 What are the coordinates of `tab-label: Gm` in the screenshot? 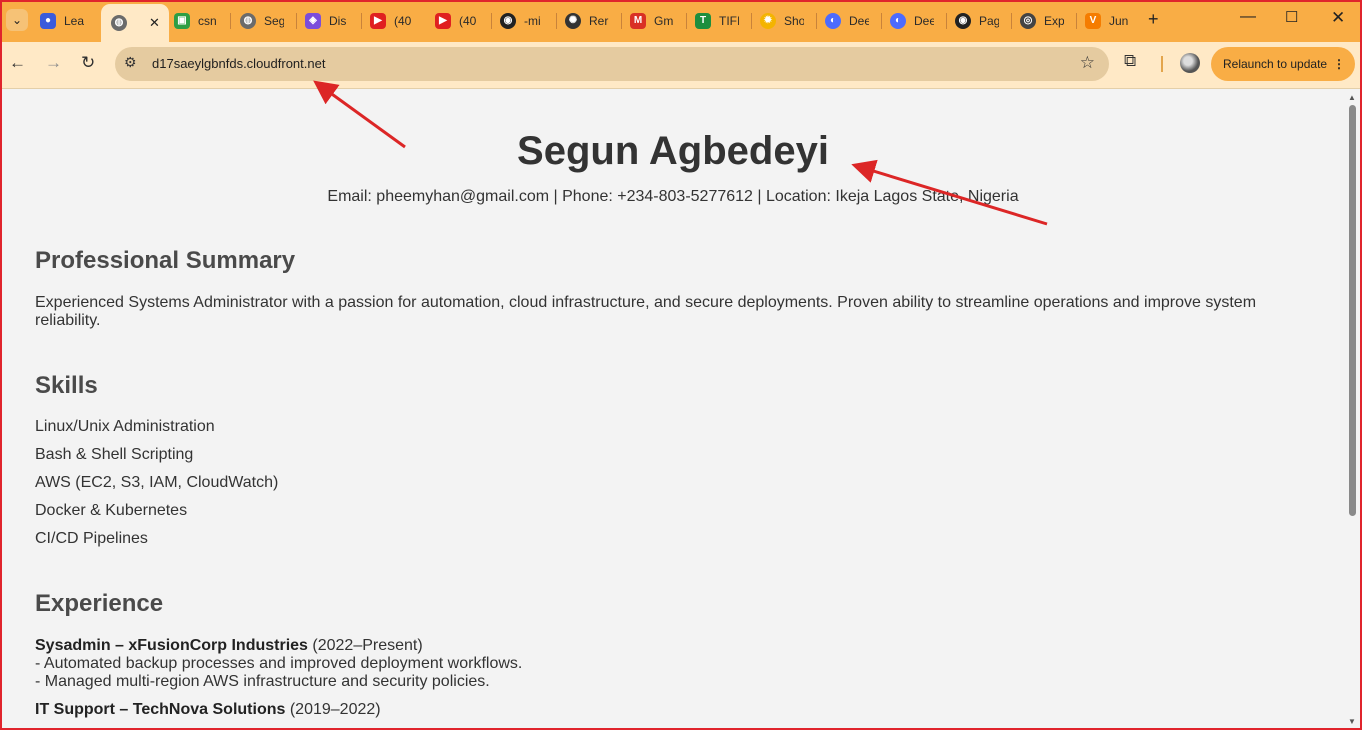 It's located at (664, 21).